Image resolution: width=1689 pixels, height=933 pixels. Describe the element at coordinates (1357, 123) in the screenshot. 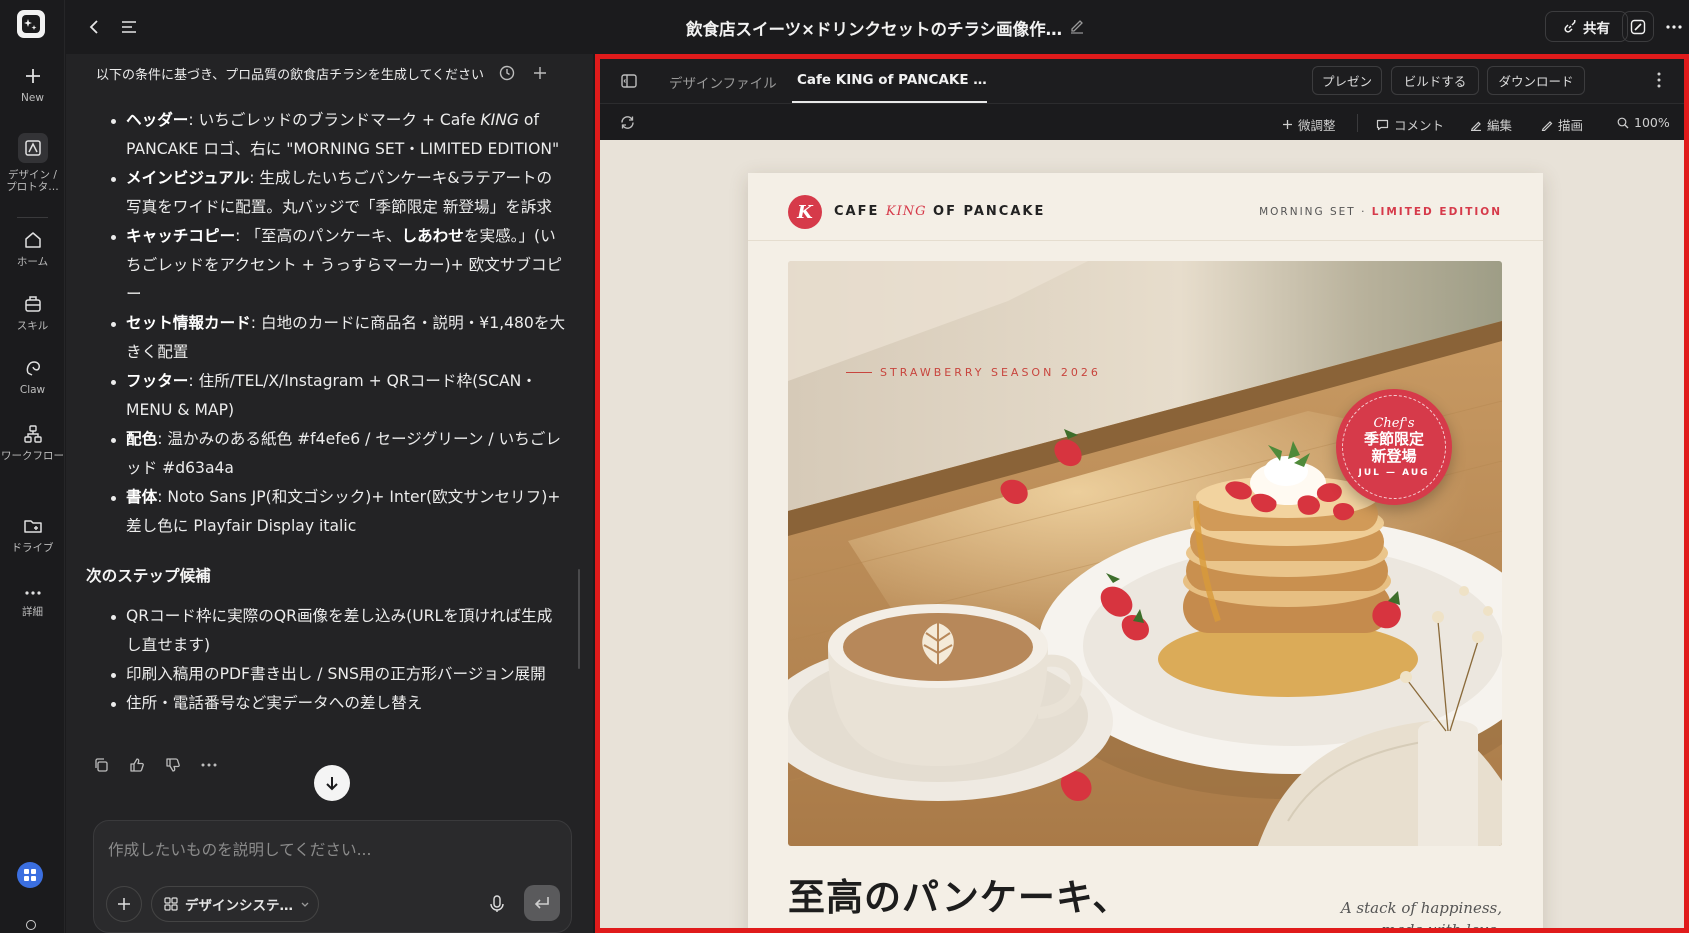

I see `toolbar-divider` at that location.